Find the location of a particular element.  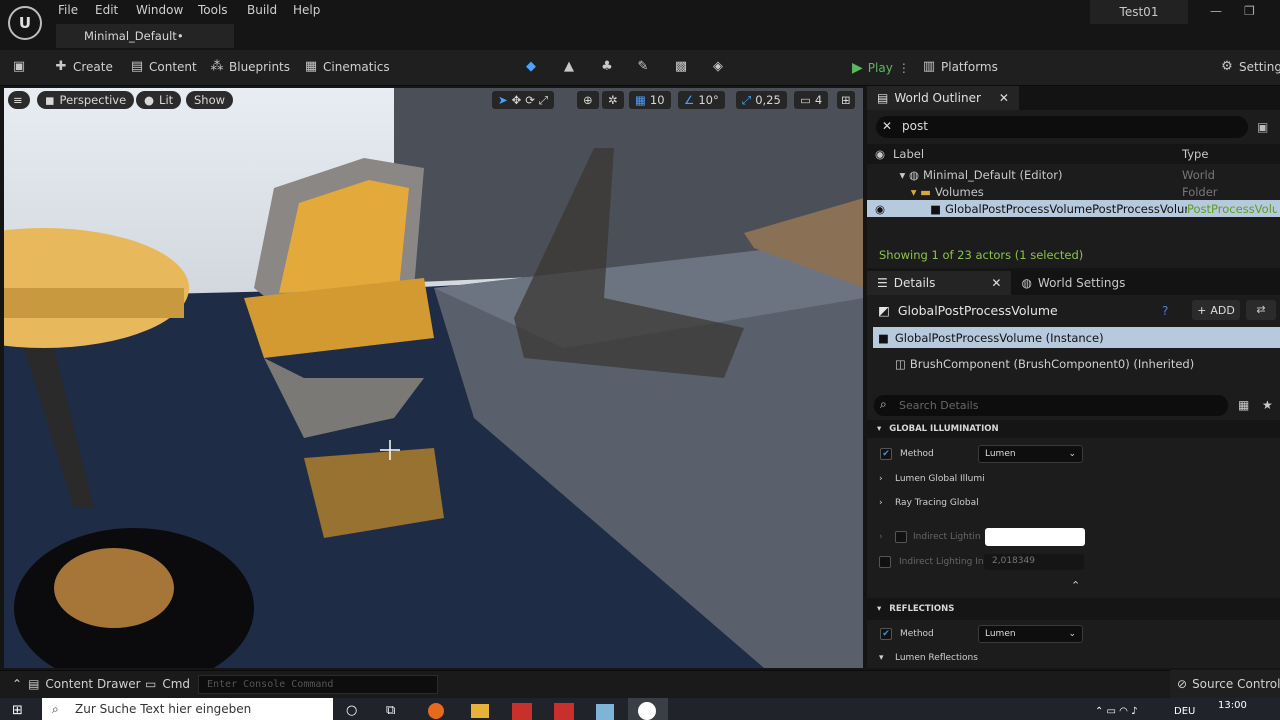

surface-snap-toggle: ✲ is located at coordinates (613, 100).